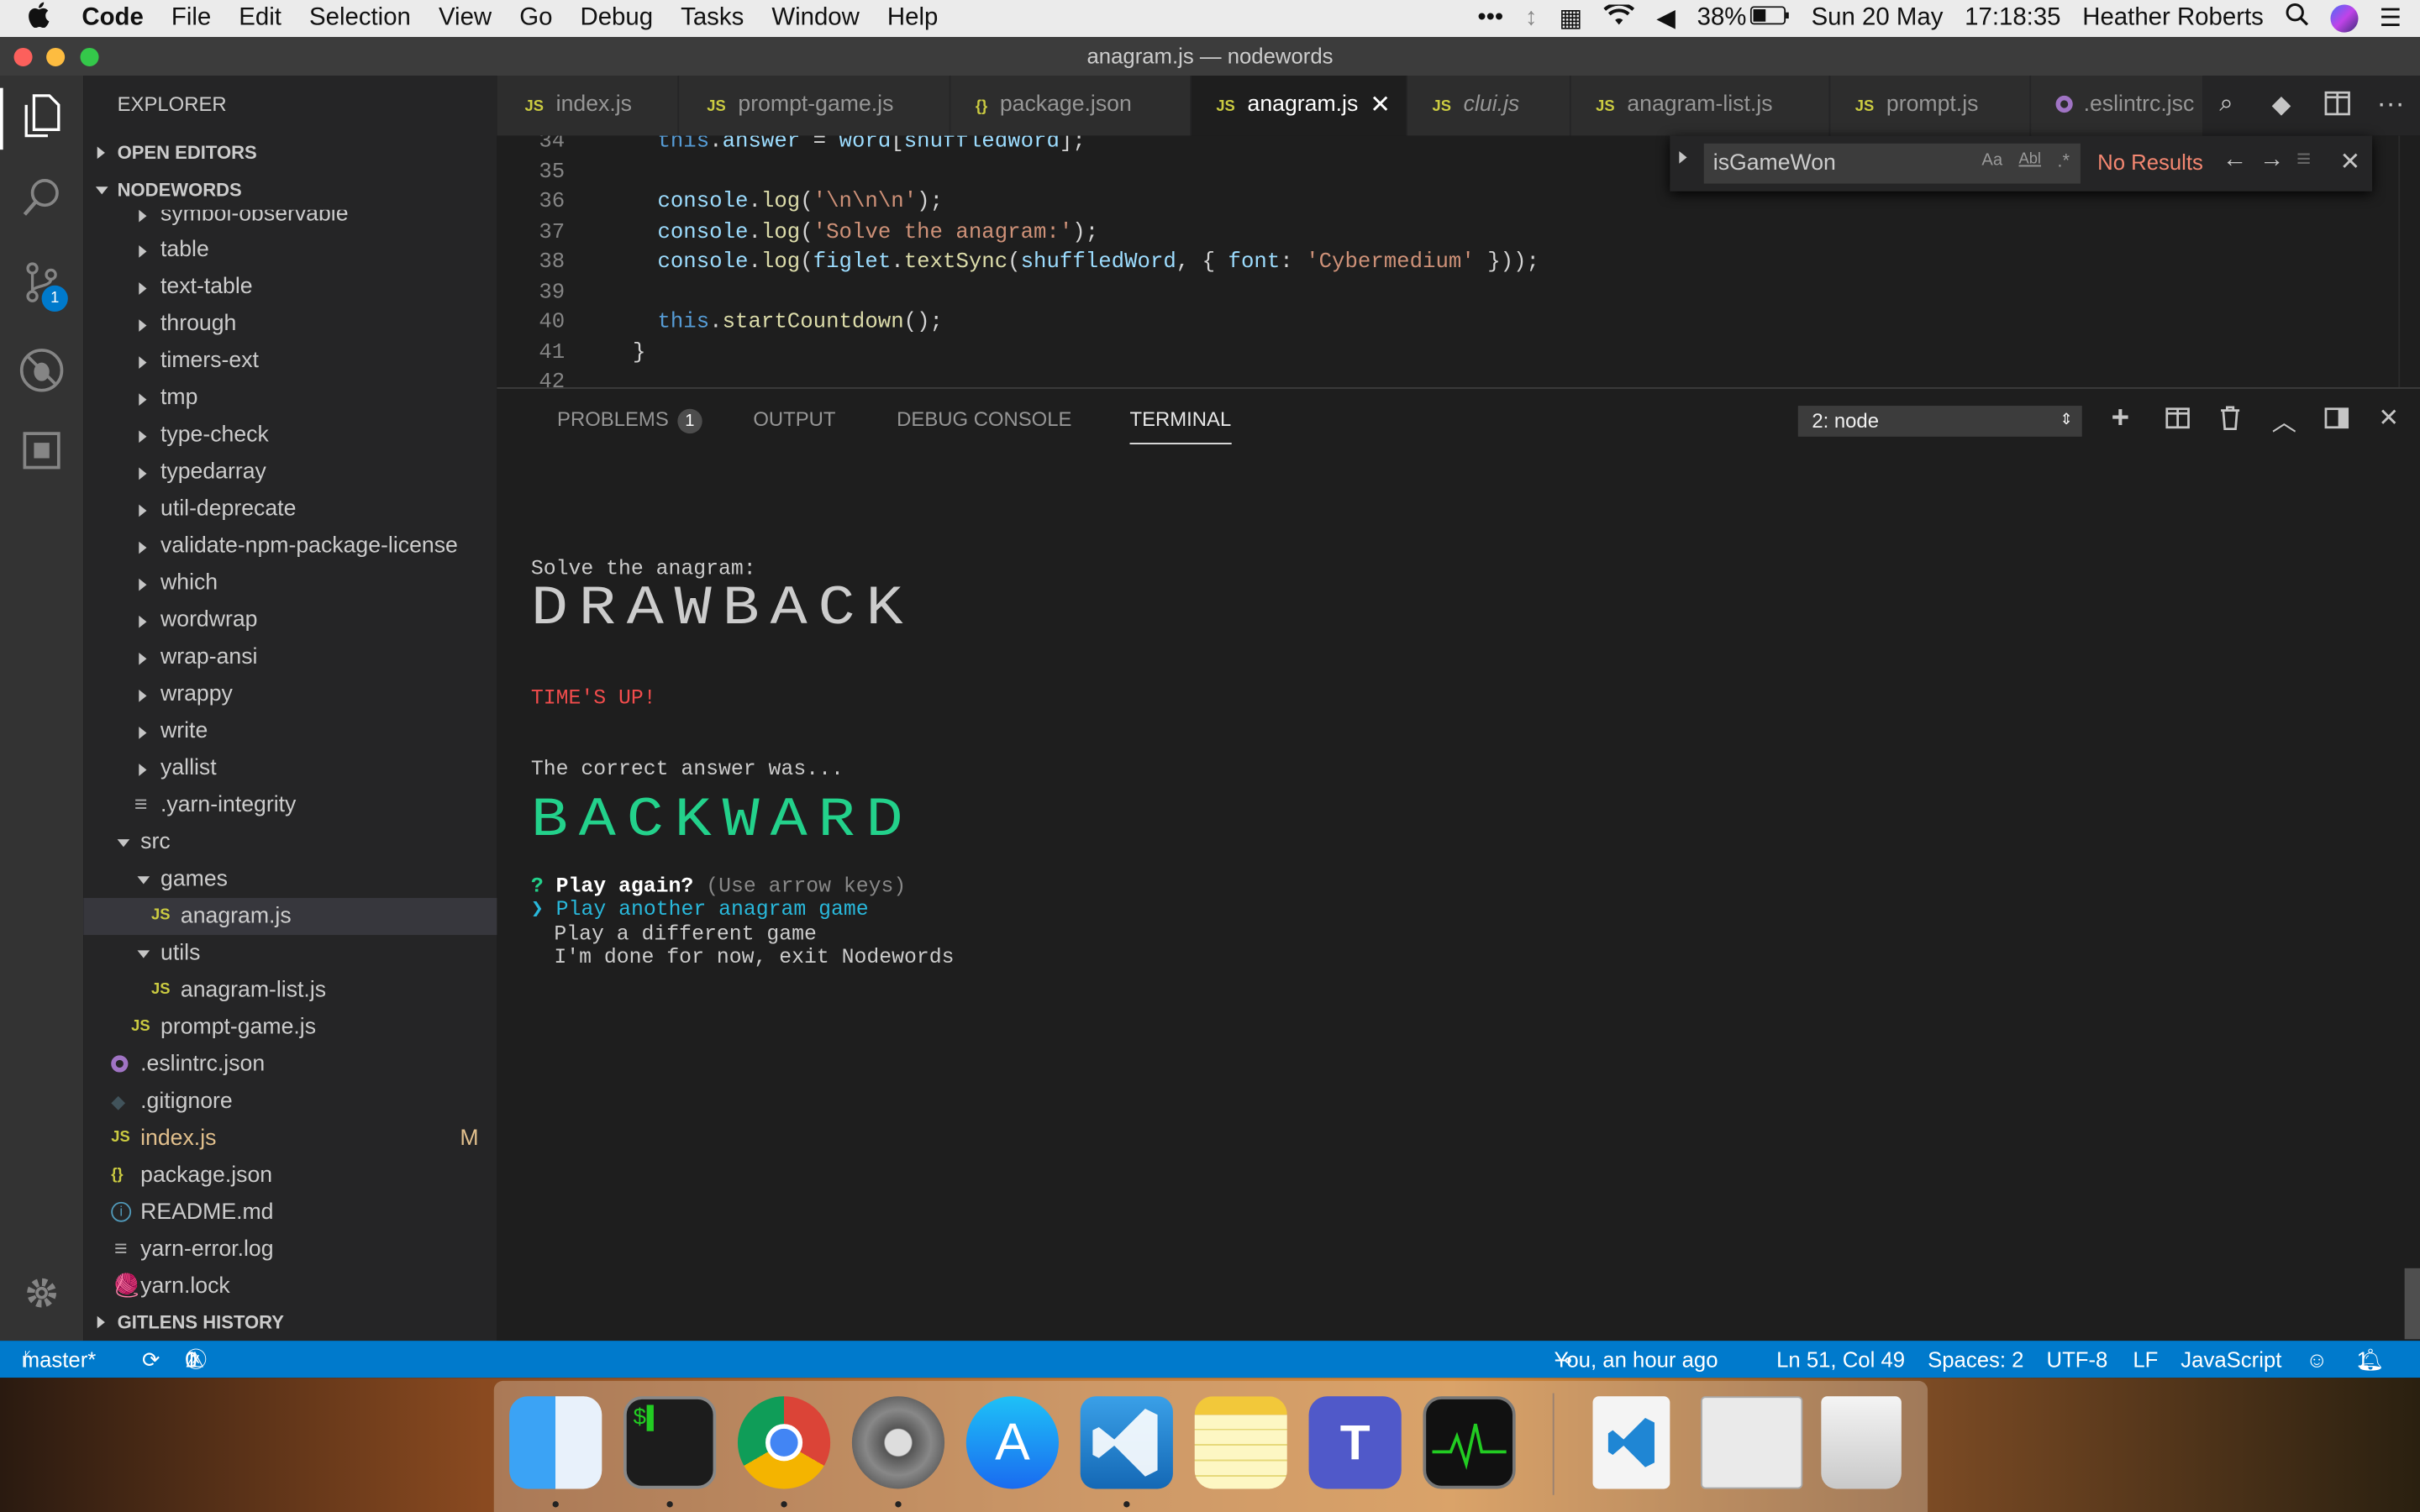  I want to click on toggle-panel-position-icon, so click(2336, 422).